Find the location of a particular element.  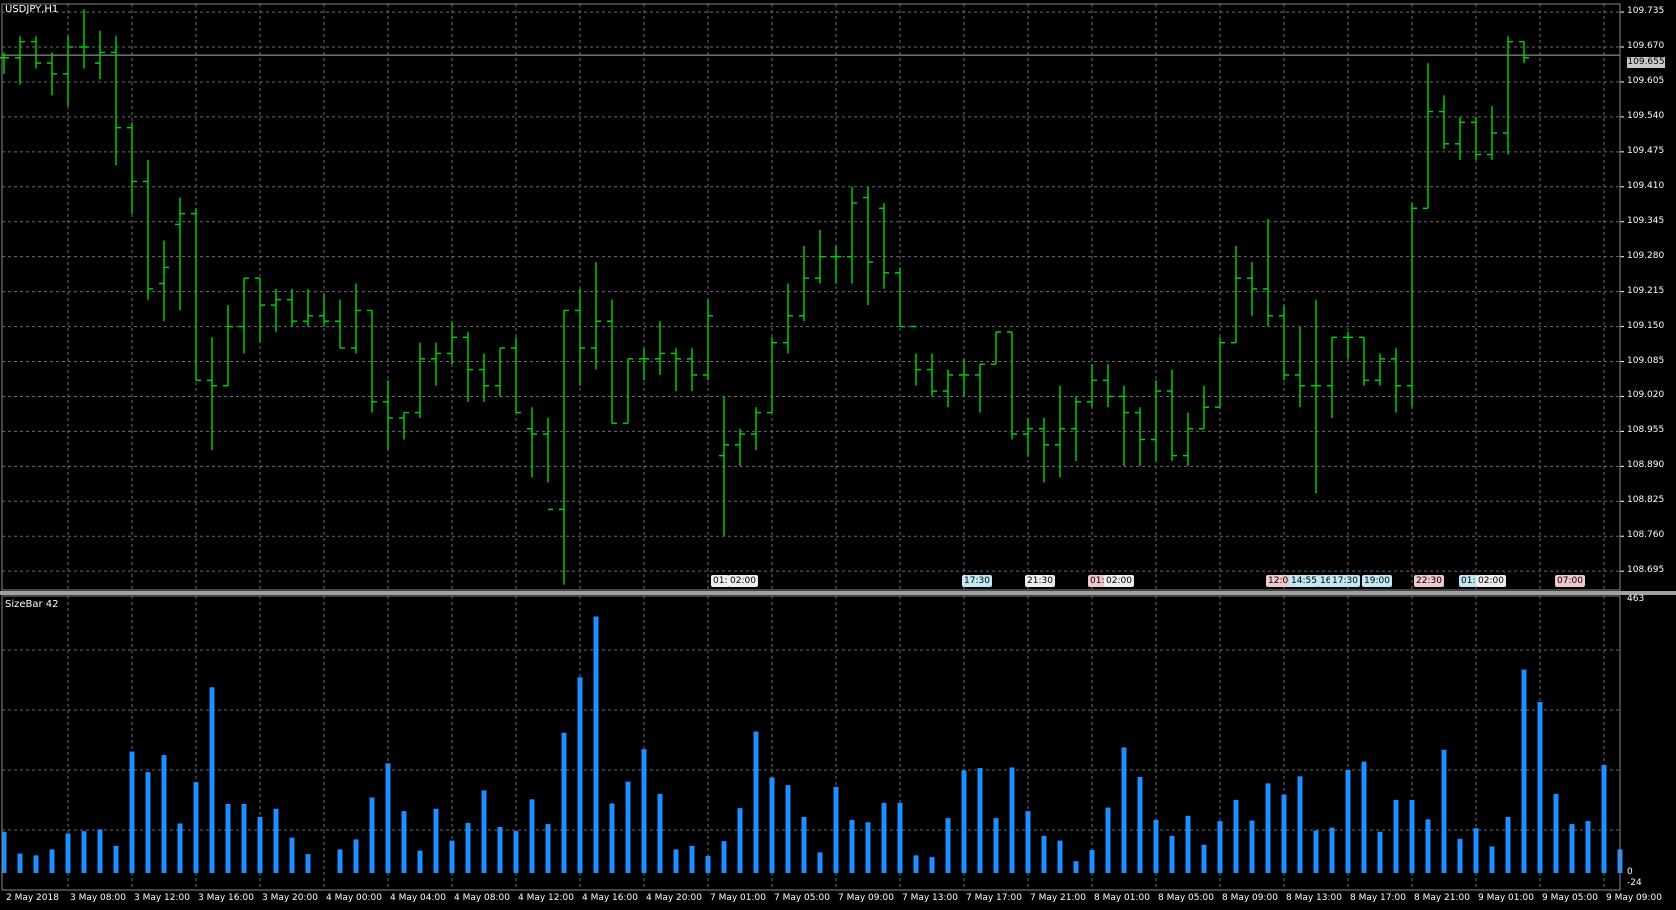

price-axis-label: 108.825 is located at coordinates (1646, 500).